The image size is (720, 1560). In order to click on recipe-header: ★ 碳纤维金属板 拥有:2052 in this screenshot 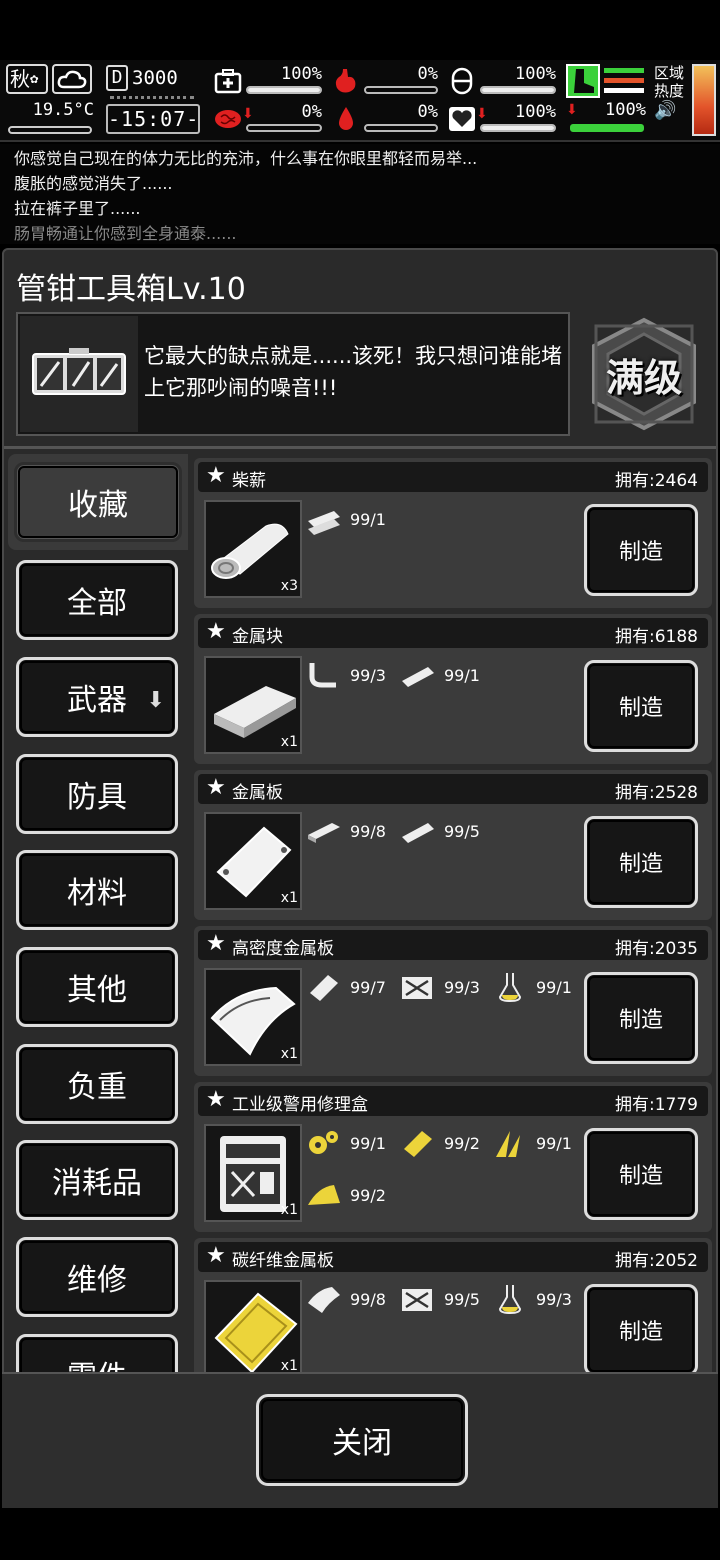, I will do `click(453, 1257)`.